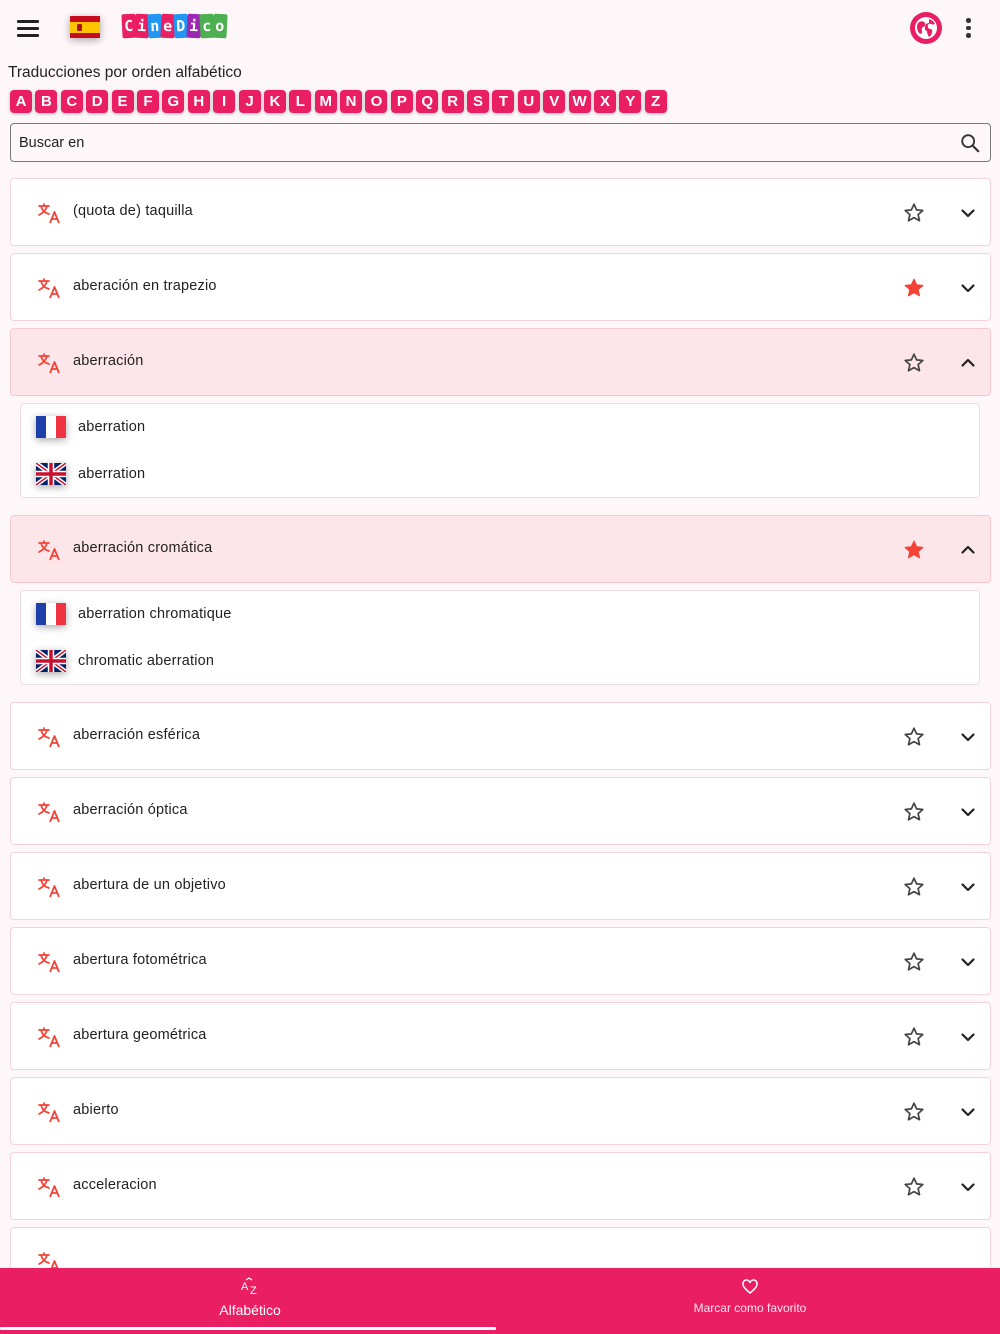 This screenshot has width=1000, height=1334. What do you see at coordinates (401, 101) in the screenshot?
I see `letter-filter-p: P` at bounding box center [401, 101].